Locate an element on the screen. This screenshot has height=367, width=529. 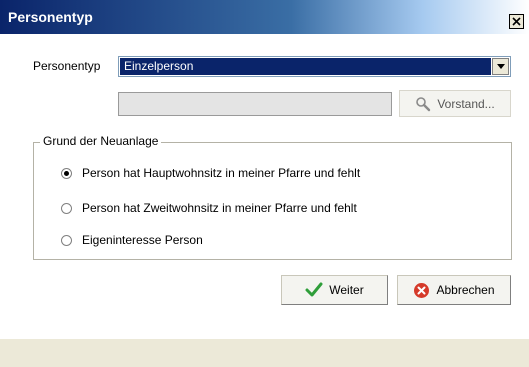
personentyp-selected-value: Einzelperson is located at coordinates (305, 66).